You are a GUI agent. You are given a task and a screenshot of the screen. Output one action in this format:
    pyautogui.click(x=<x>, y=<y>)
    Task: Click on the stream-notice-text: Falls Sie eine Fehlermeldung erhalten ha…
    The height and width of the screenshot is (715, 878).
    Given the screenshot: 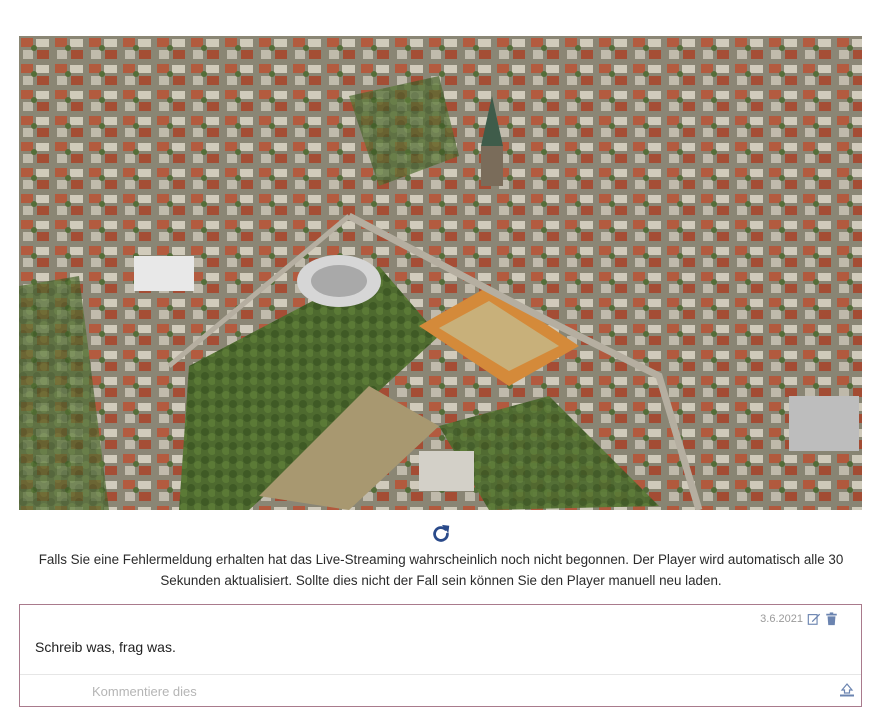 What is the action you would take?
    pyautogui.click(x=441, y=570)
    